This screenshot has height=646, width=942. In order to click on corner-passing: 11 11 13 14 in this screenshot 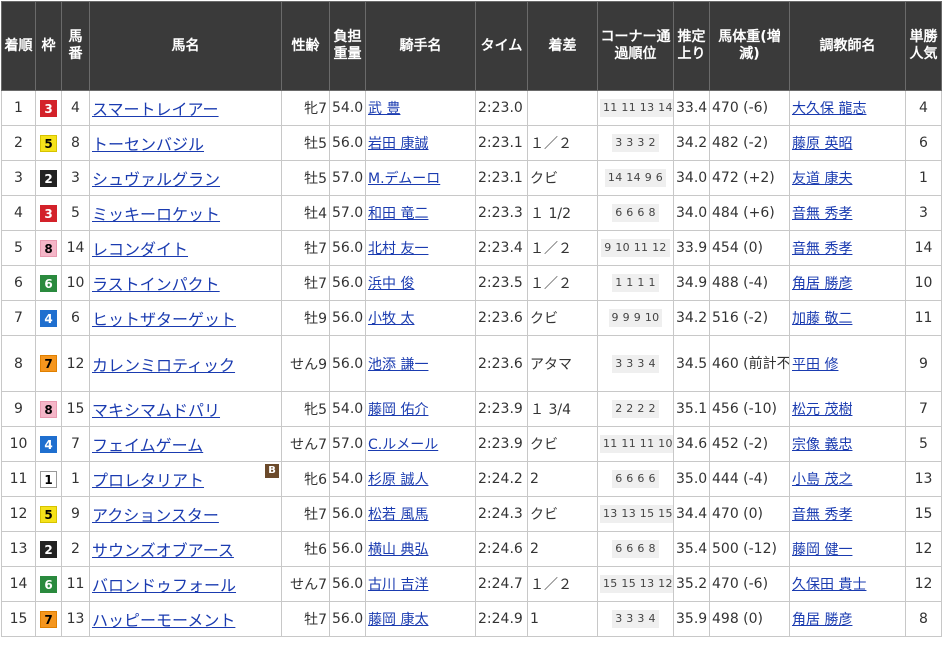, I will do `click(636, 108)`.